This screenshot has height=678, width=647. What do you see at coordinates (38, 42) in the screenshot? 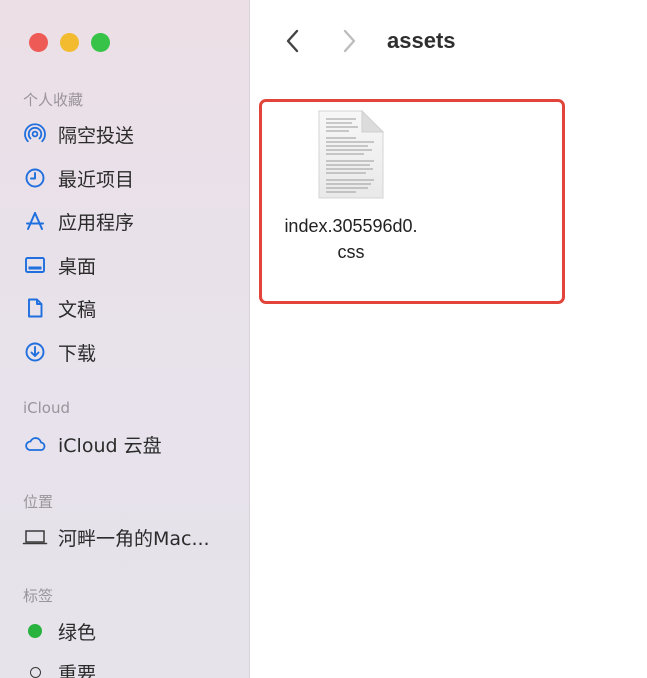
I see `close-button` at bounding box center [38, 42].